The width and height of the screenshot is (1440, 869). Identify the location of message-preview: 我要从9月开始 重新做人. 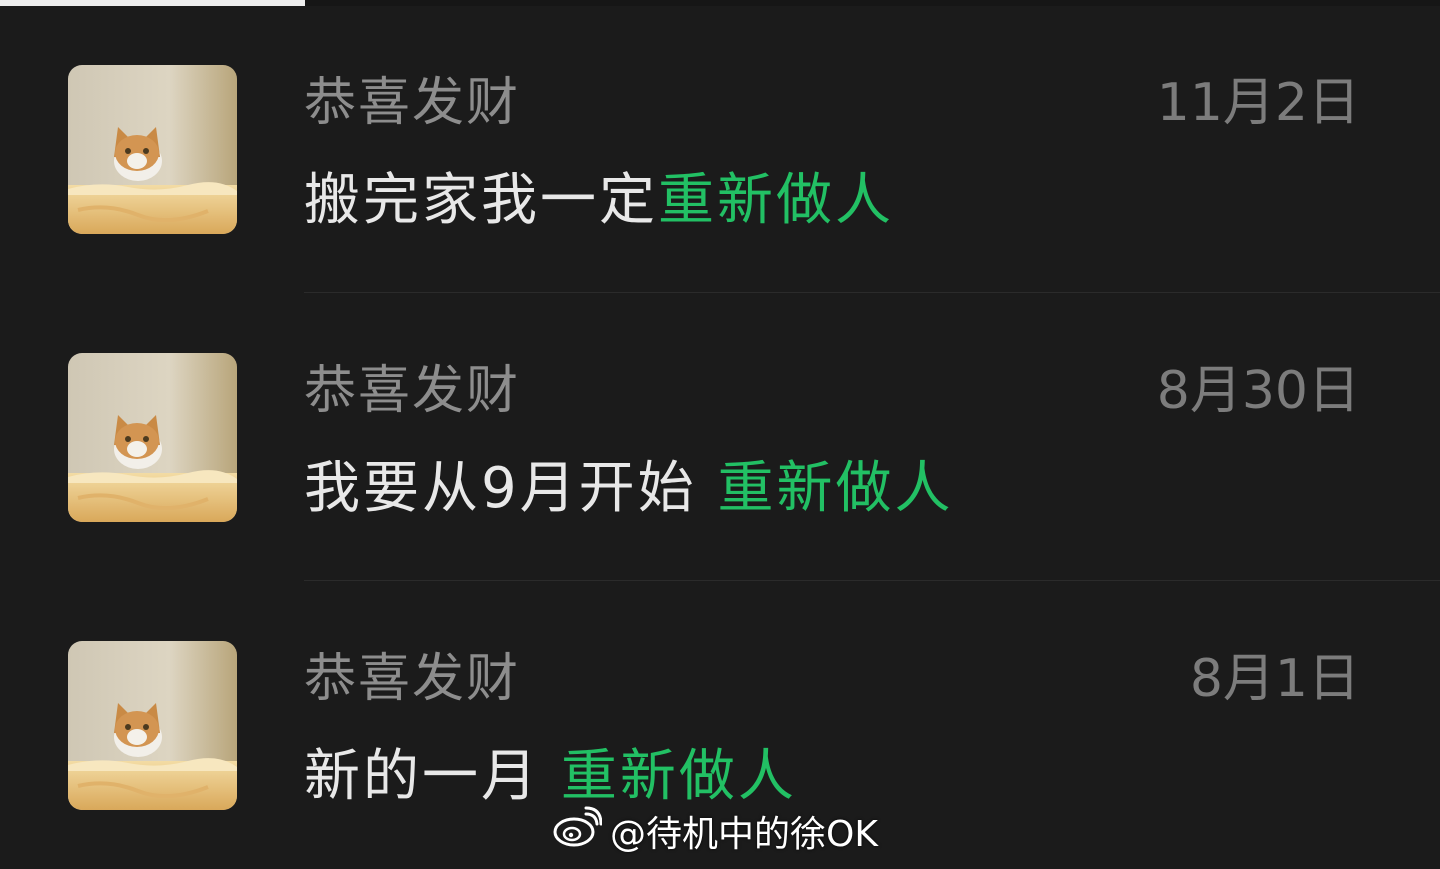
(628, 489).